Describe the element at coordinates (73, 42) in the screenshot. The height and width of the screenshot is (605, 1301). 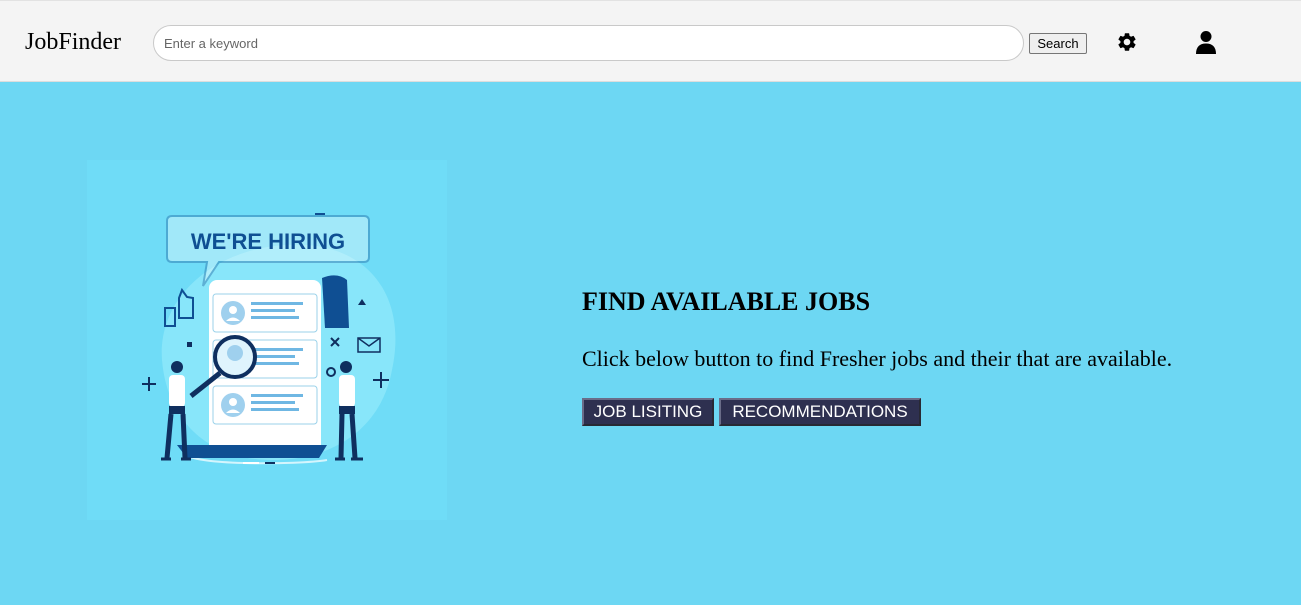
I see `brand-logo: JobFinder` at that location.